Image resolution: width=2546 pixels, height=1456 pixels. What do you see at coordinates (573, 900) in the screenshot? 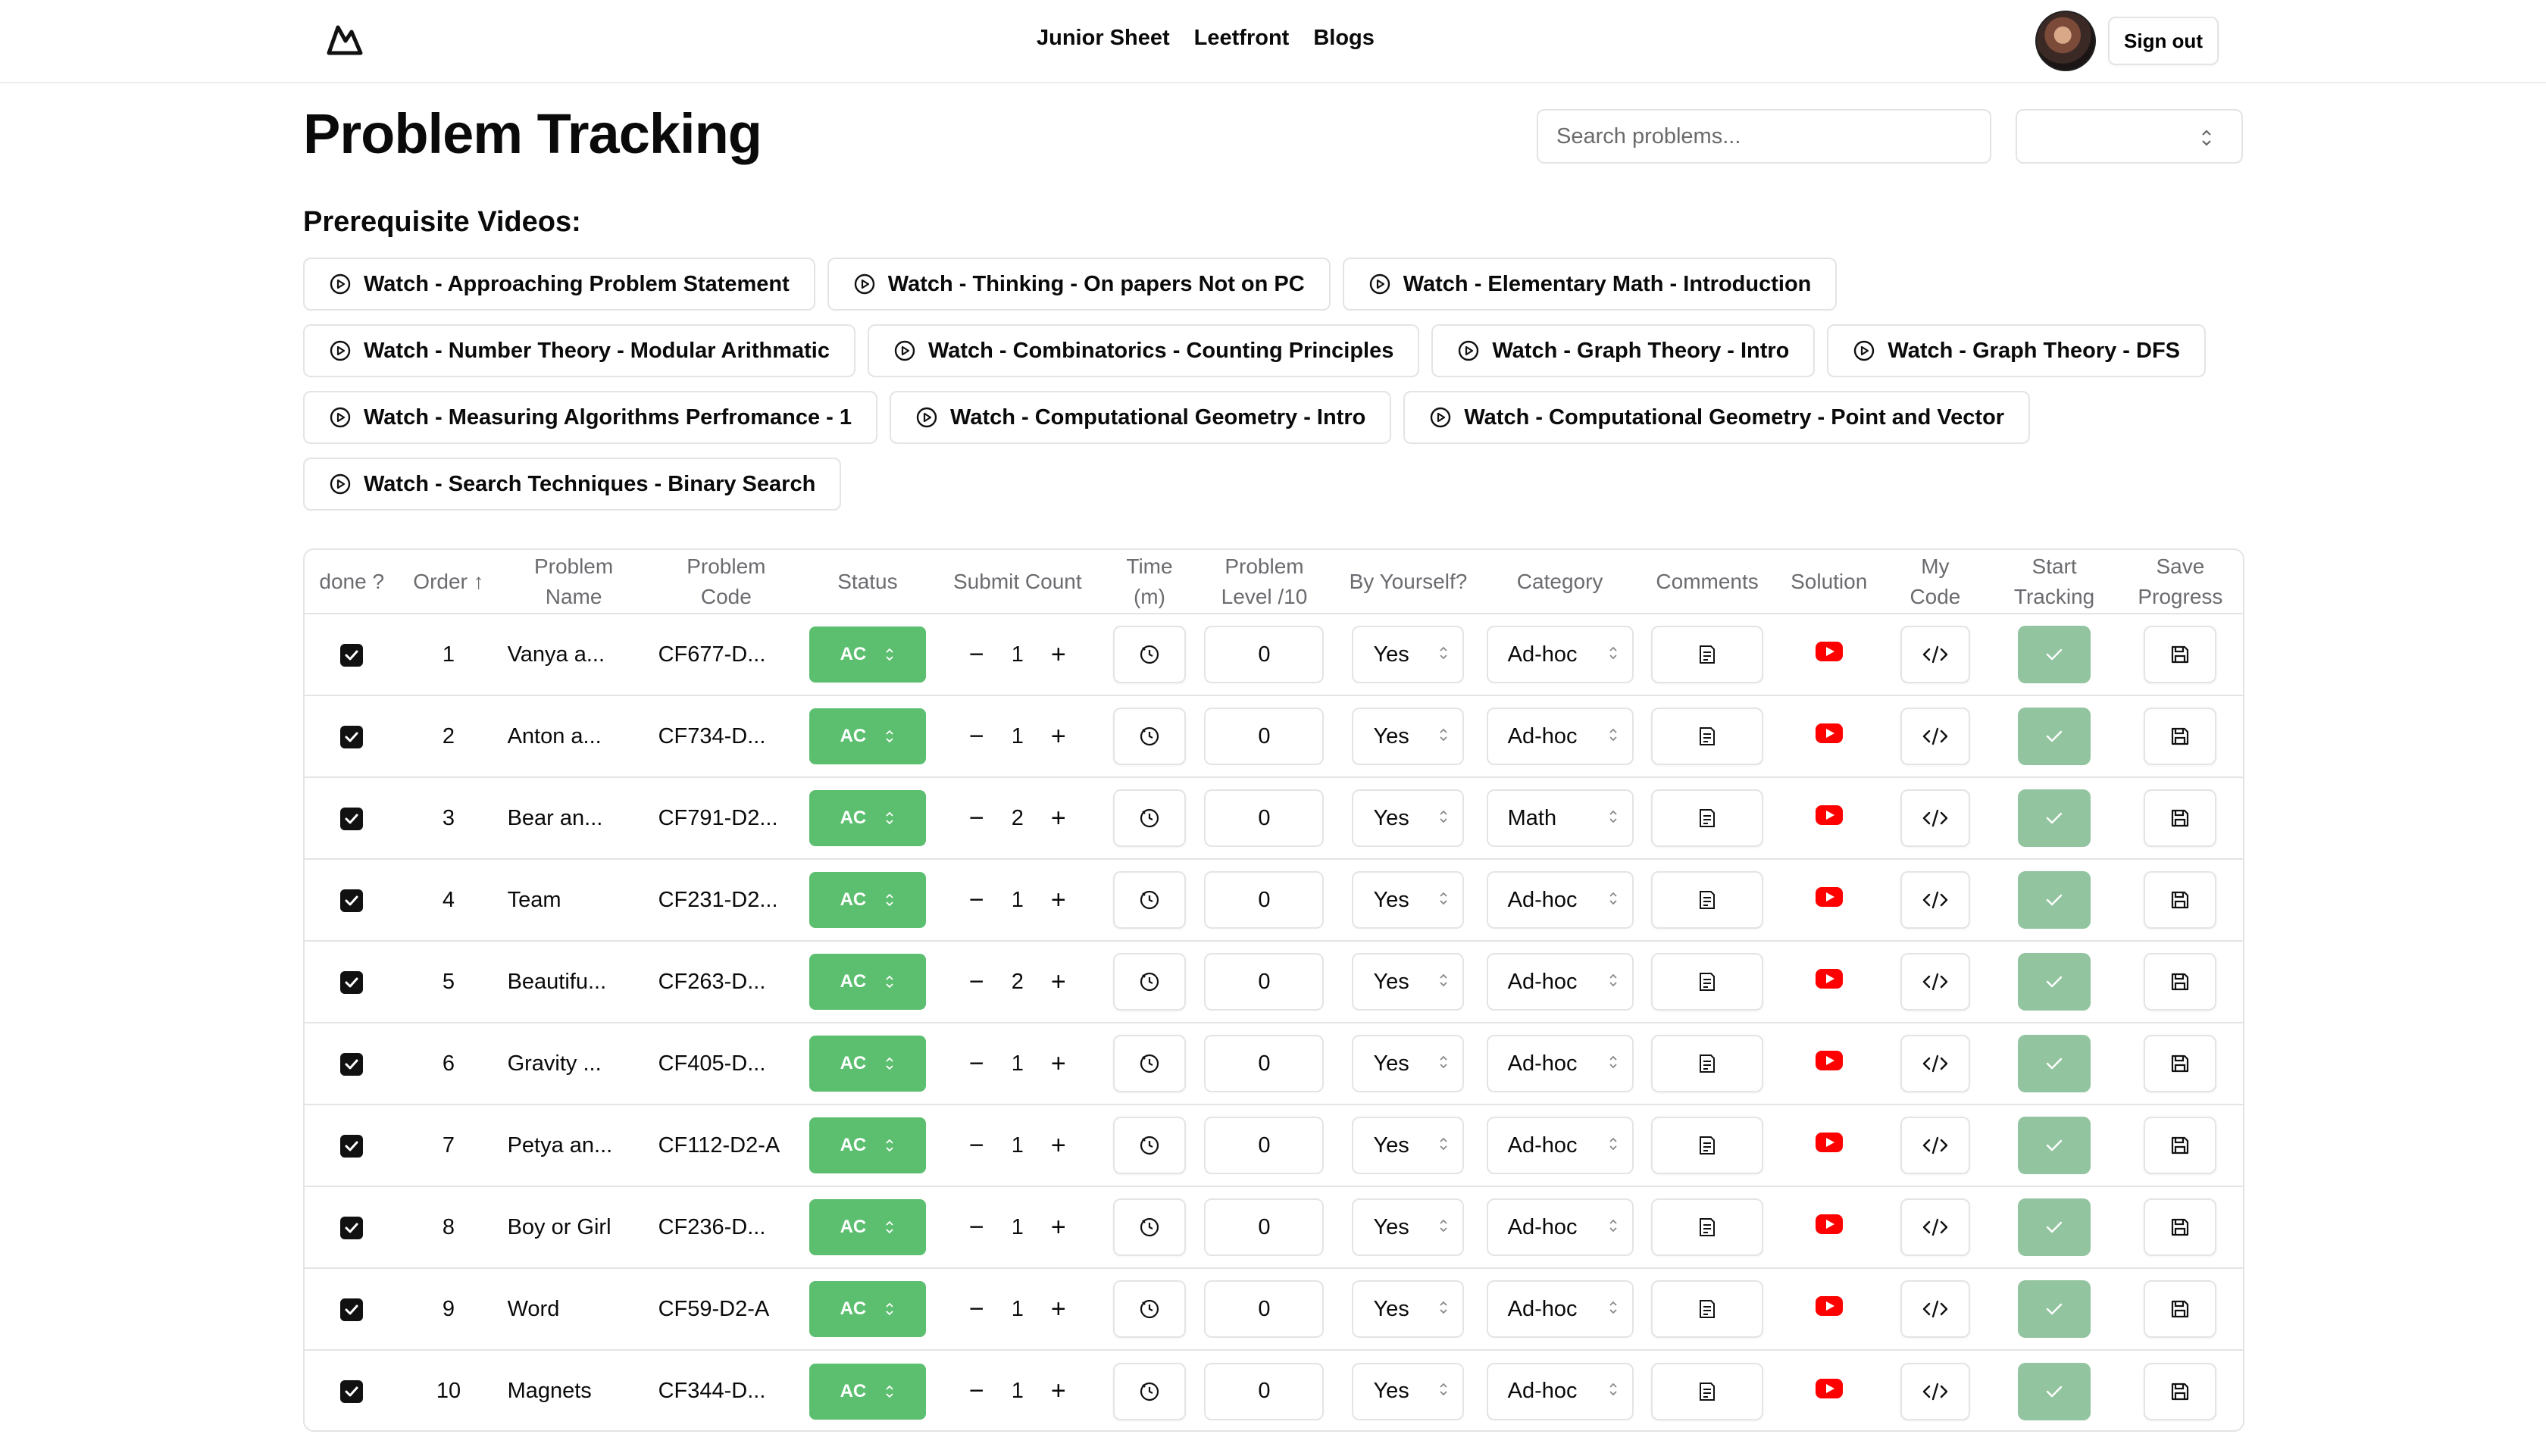
I see `problem-name: Team` at bounding box center [573, 900].